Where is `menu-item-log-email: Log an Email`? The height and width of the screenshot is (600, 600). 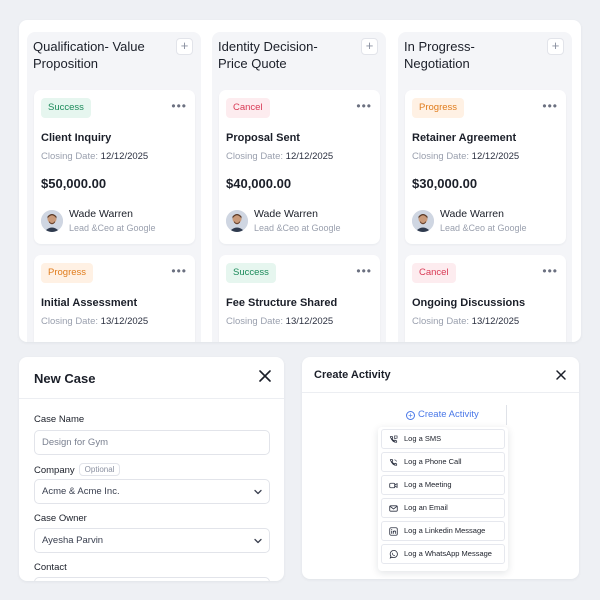 menu-item-log-email: Log an Email is located at coordinates (443, 508).